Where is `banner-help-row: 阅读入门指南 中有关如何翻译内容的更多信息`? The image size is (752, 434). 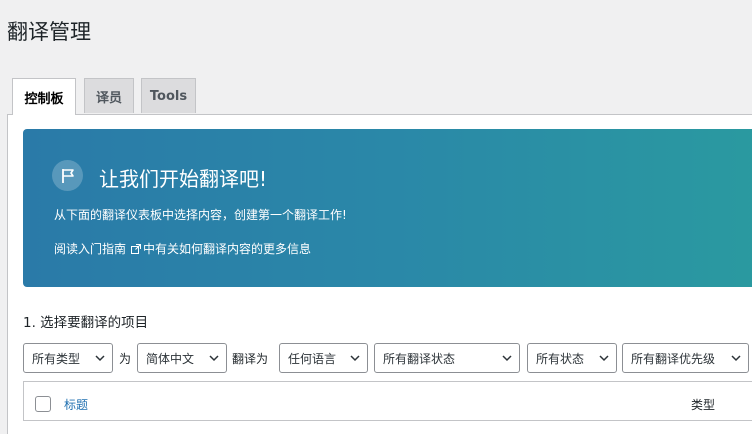 banner-help-row: 阅读入门指南 中有关如何翻译内容的更多信息 is located at coordinates (182, 248).